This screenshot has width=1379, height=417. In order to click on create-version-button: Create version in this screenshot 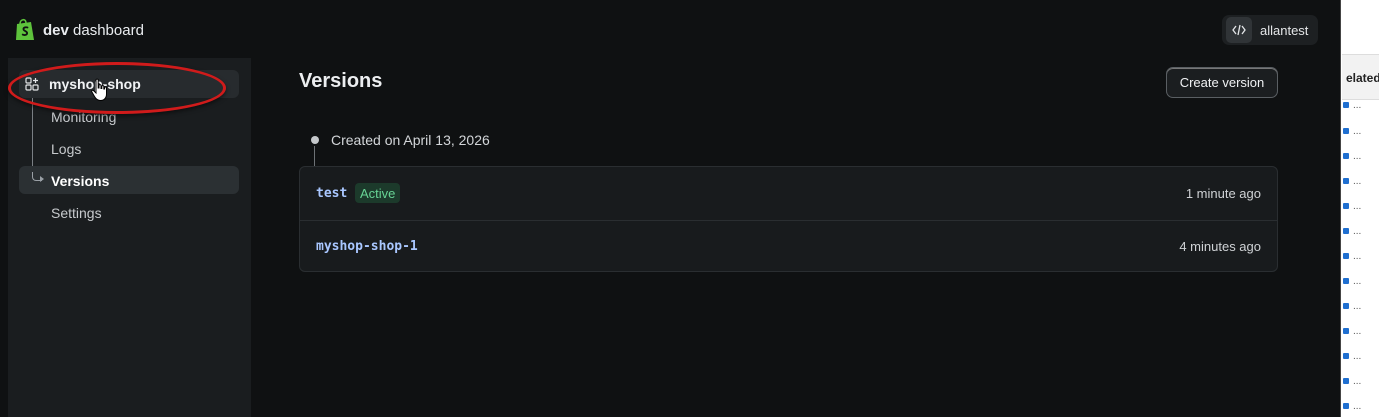, I will do `click(1222, 82)`.